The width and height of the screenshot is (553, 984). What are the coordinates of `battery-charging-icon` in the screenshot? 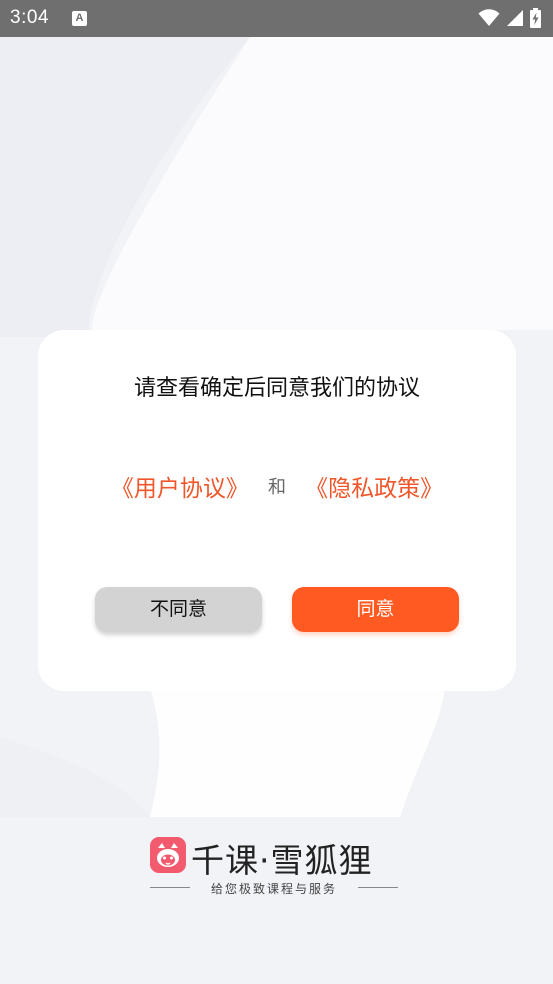 It's located at (535, 18).